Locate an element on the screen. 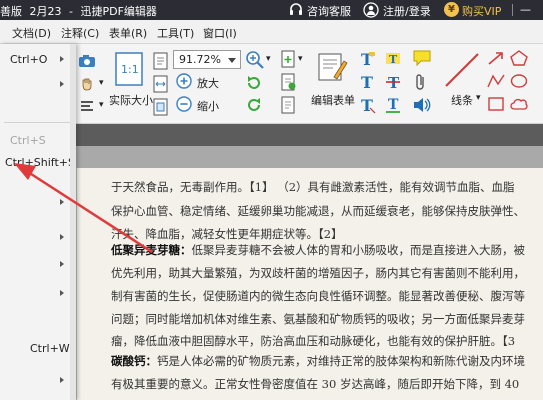 This screenshot has height=400, width=543. text-box-icon: T is located at coordinates (368, 59).